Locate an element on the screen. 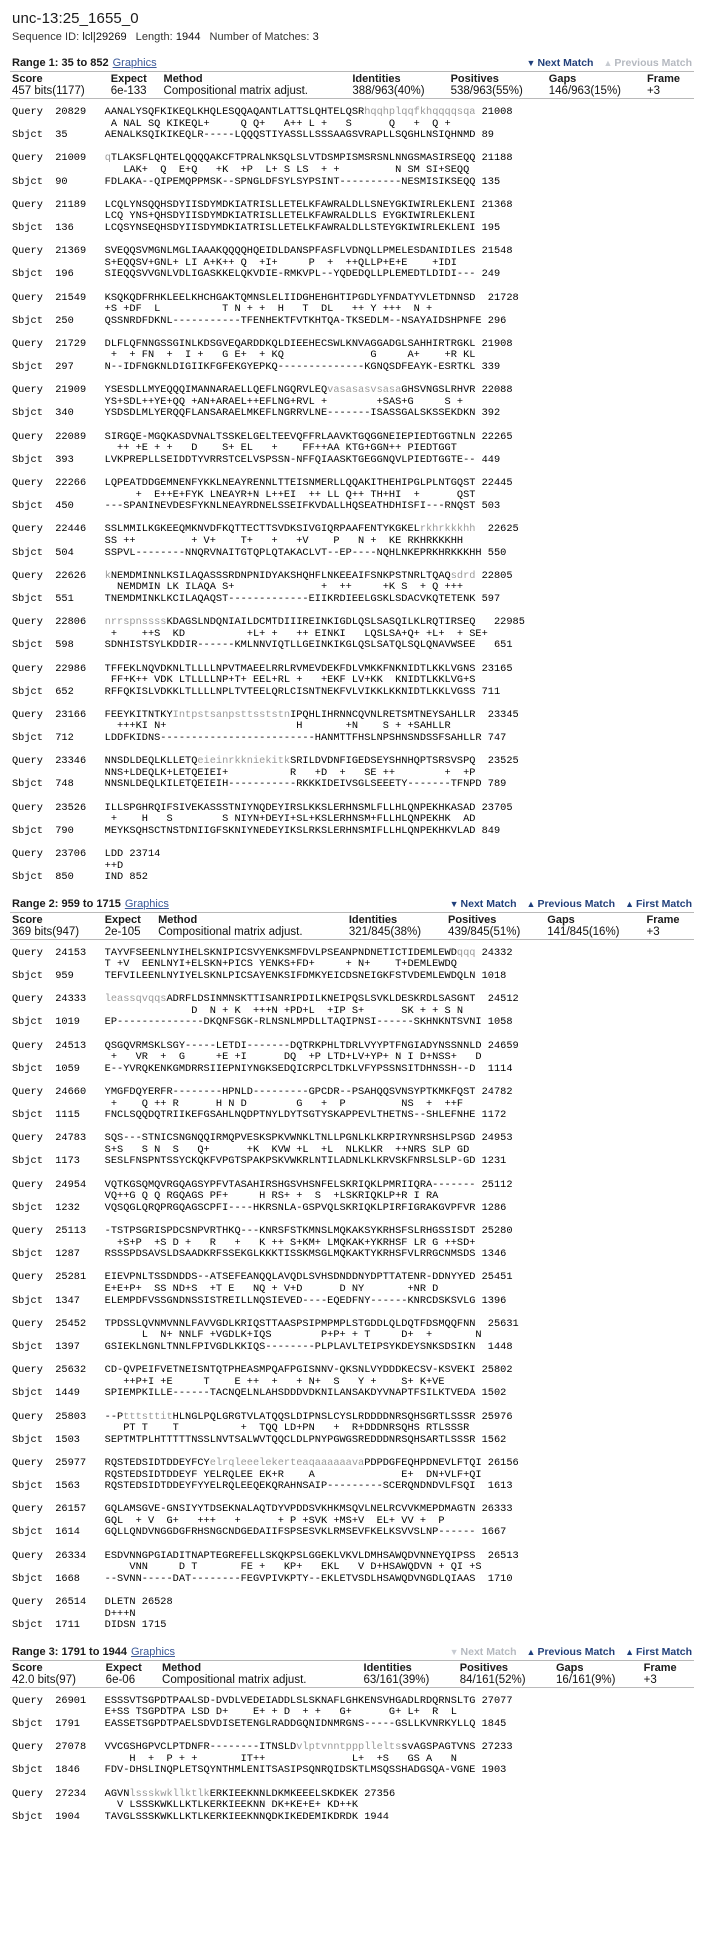 This screenshot has width=704, height=1958. stats-header-frame: Frame is located at coordinates (663, 79).